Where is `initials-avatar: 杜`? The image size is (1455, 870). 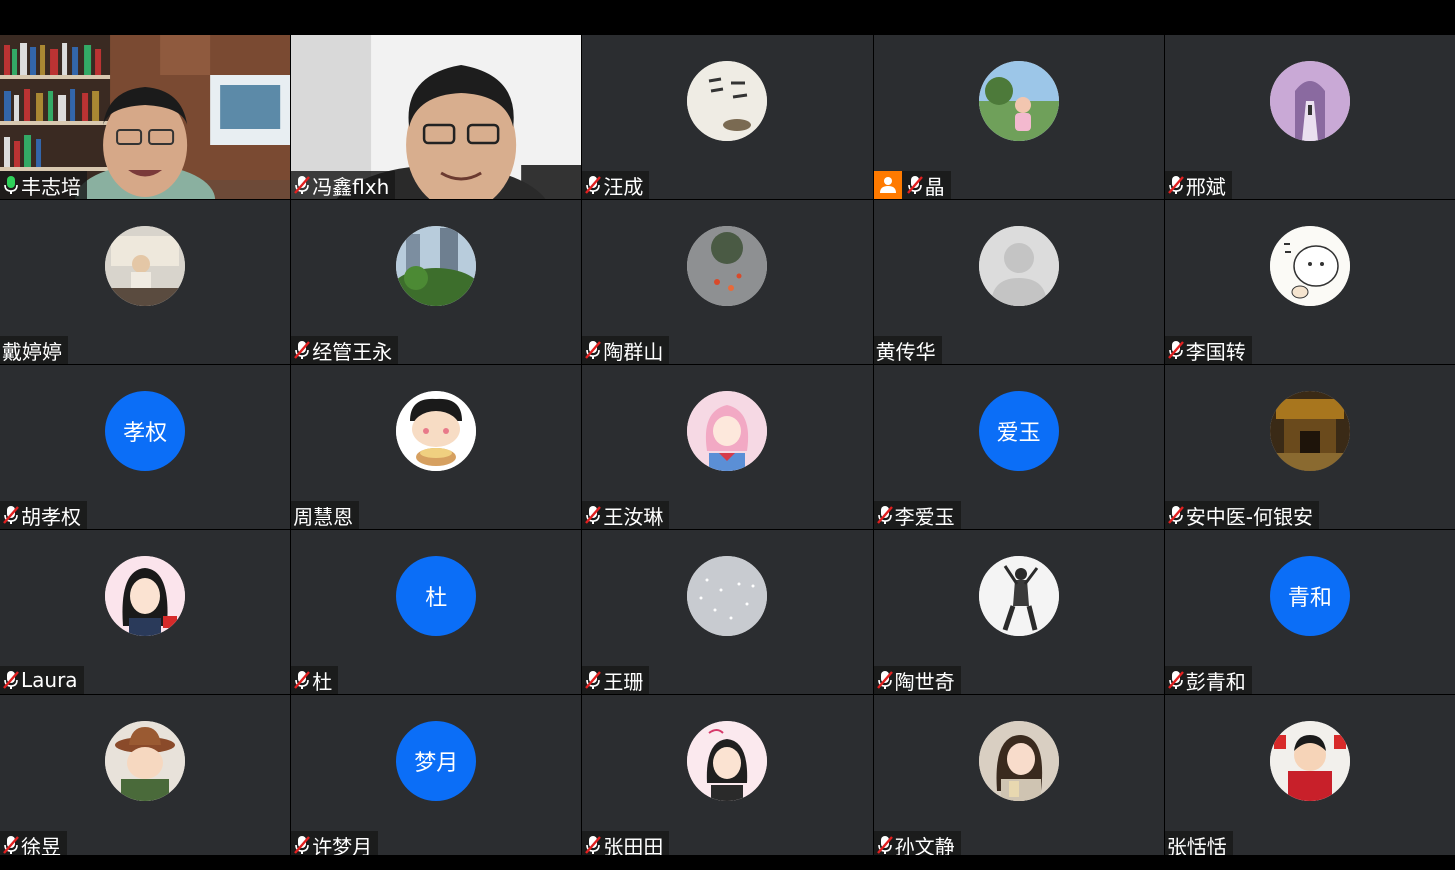 initials-avatar: 杜 is located at coordinates (436, 596).